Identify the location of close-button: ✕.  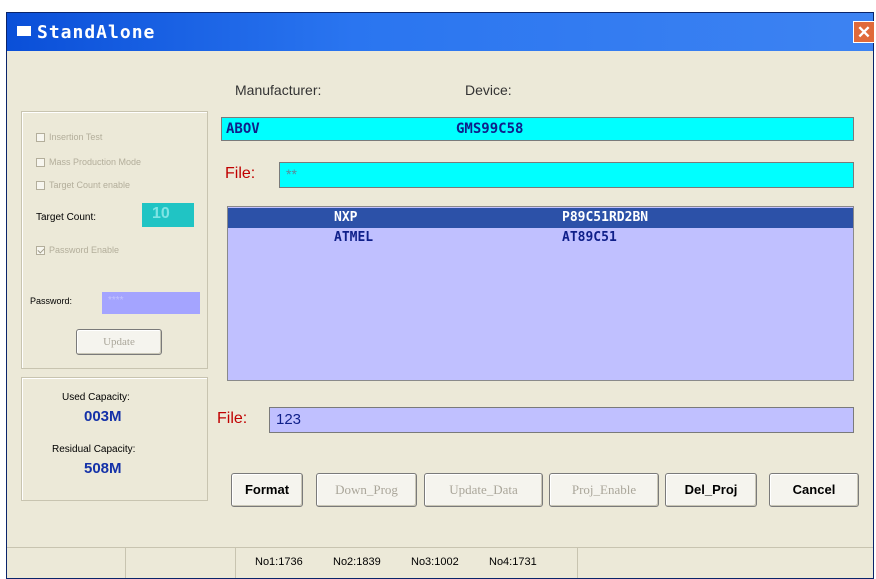
(864, 32).